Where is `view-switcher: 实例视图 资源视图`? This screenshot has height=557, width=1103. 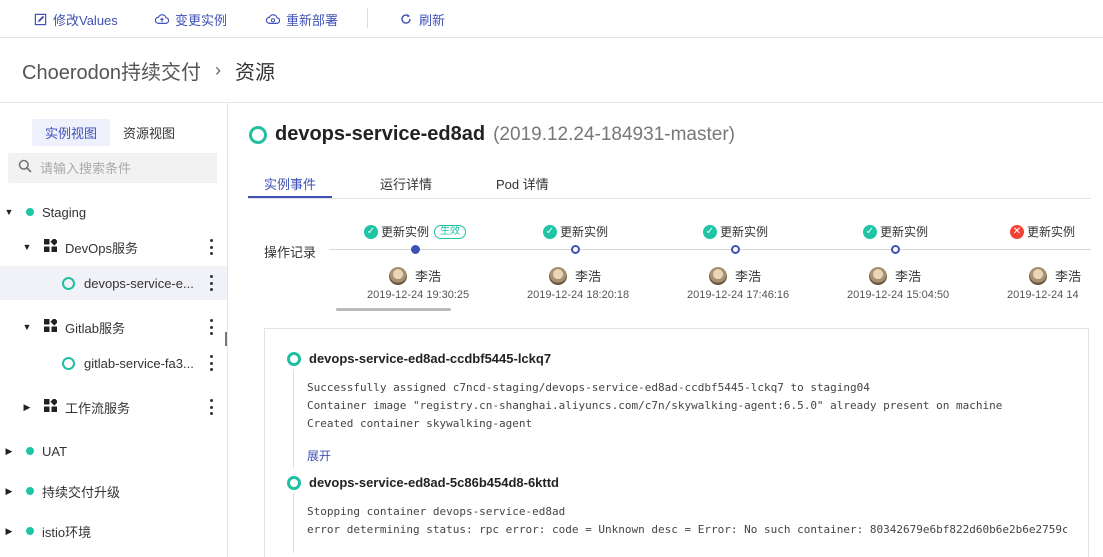 view-switcher: 实例视图 资源视图 is located at coordinates (110, 132).